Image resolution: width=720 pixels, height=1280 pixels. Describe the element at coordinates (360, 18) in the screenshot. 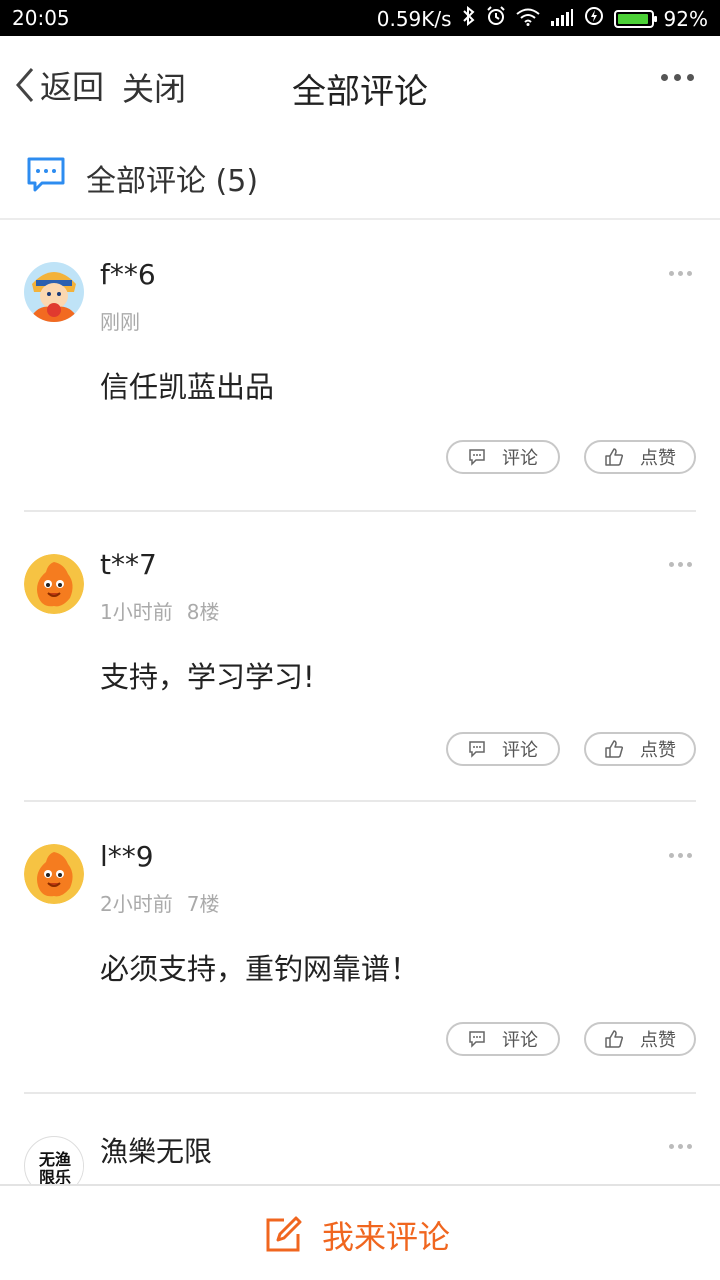

I see `status-bar: 20:05 0.59K/s 92%` at that location.